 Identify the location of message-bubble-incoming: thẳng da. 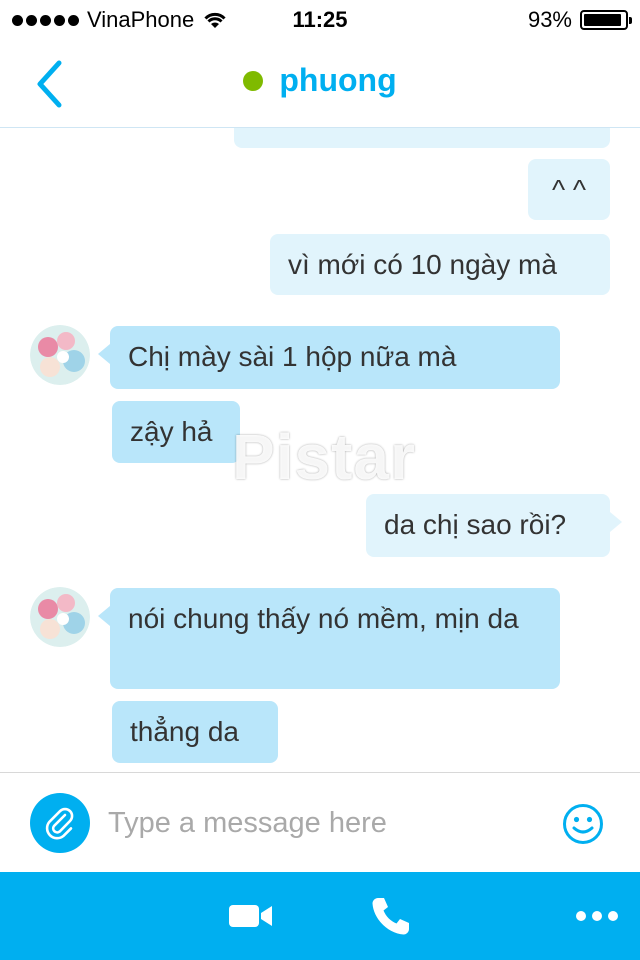
(195, 732).